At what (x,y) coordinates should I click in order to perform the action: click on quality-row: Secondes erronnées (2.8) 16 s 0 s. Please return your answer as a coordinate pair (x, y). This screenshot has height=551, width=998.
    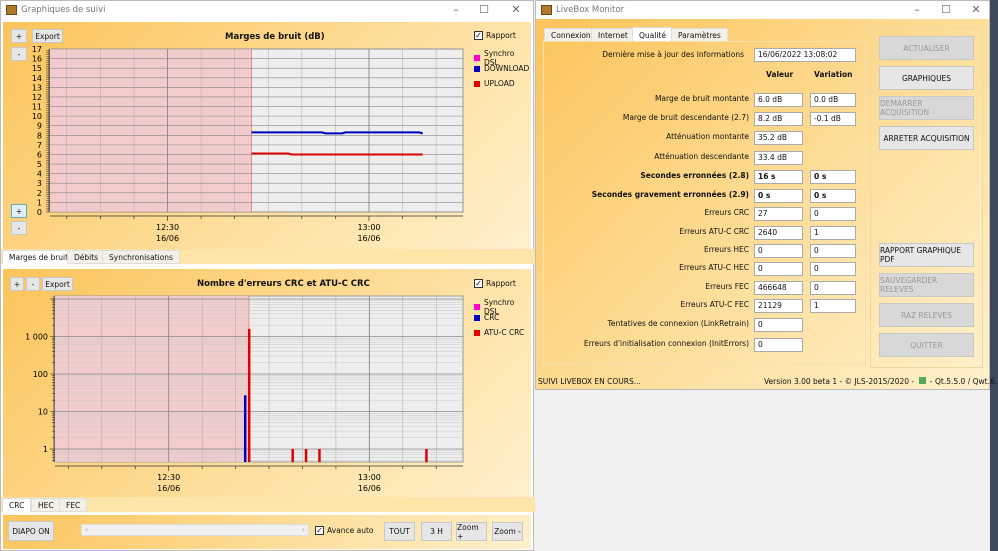
    Looking at the image, I should click on (761, 177).